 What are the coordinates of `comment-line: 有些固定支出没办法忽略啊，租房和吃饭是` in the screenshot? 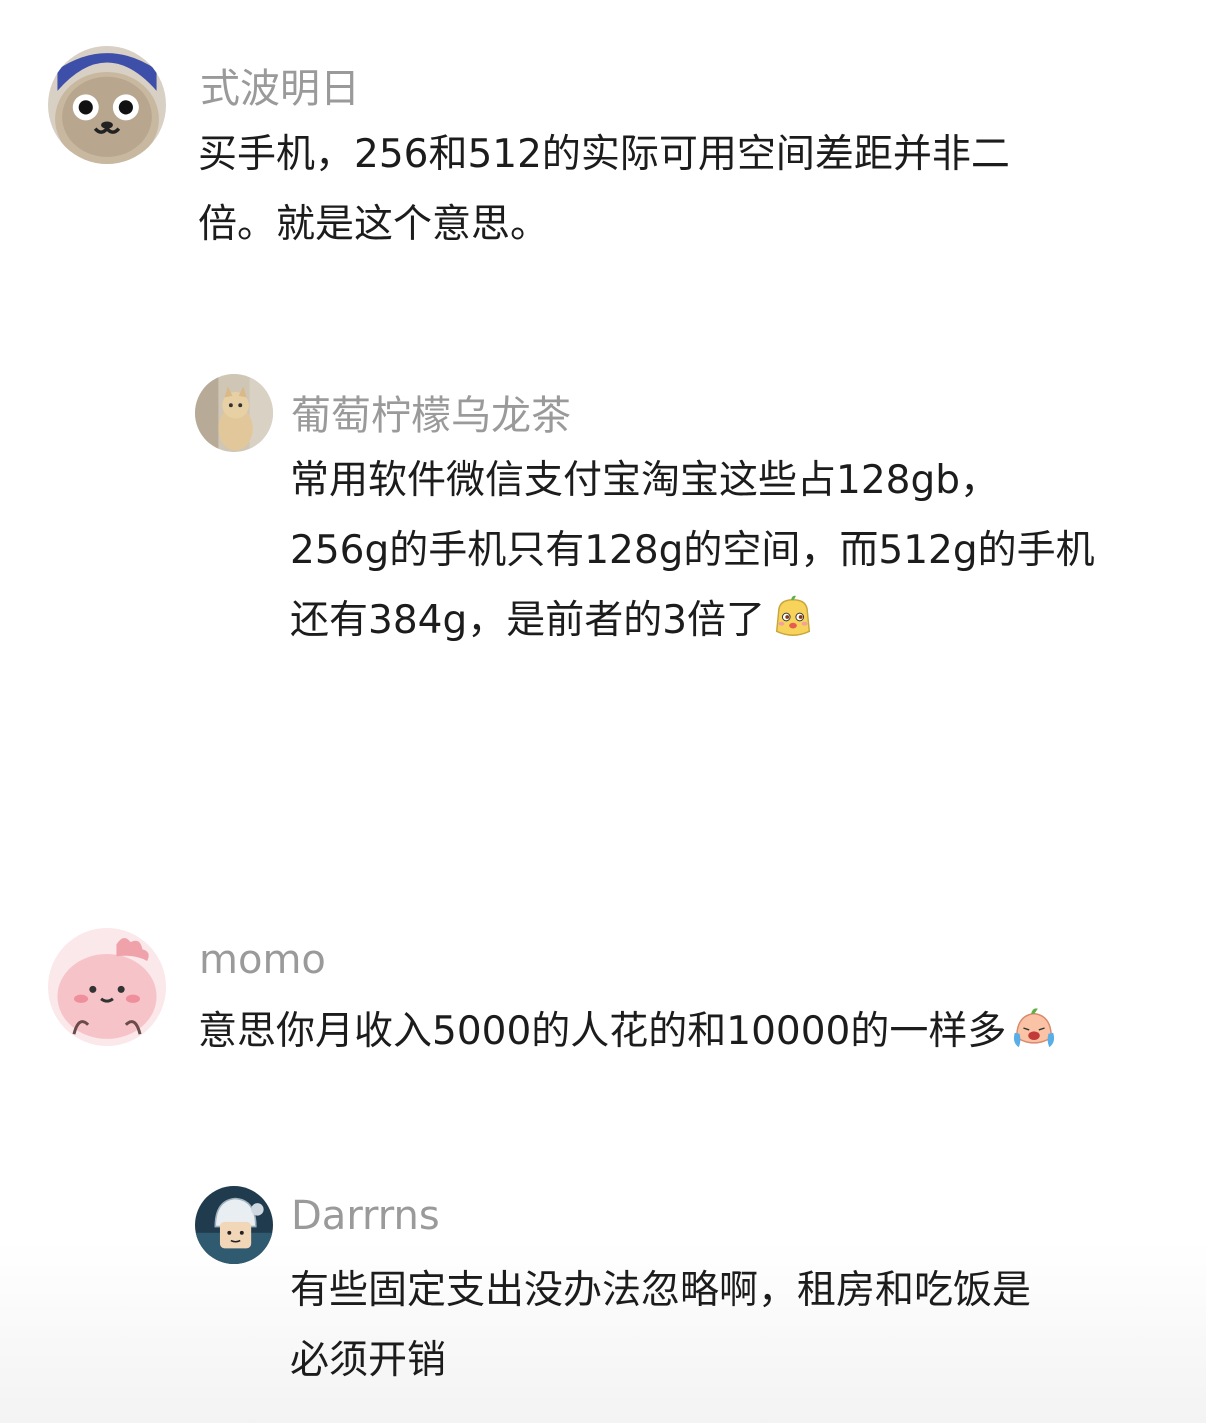 It's located at (661, 1290).